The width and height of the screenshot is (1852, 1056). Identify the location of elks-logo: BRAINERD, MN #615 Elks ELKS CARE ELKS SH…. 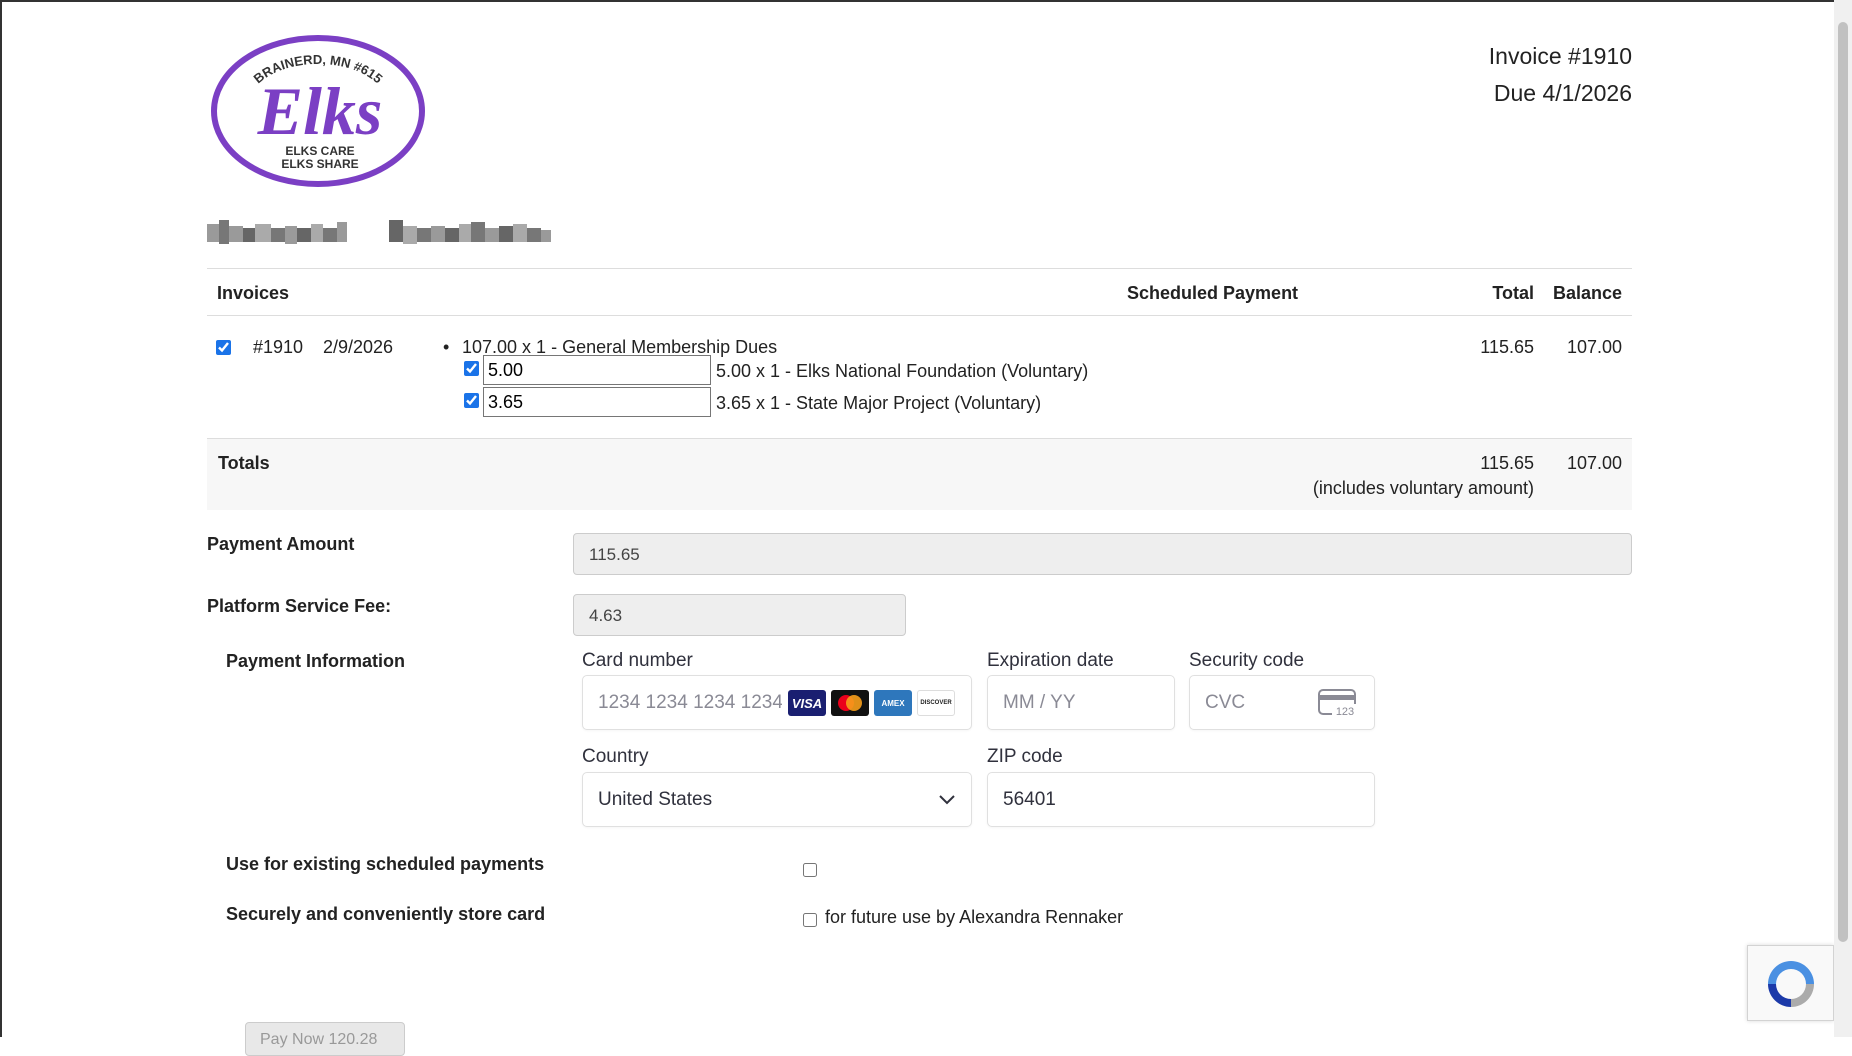
(318, 111).